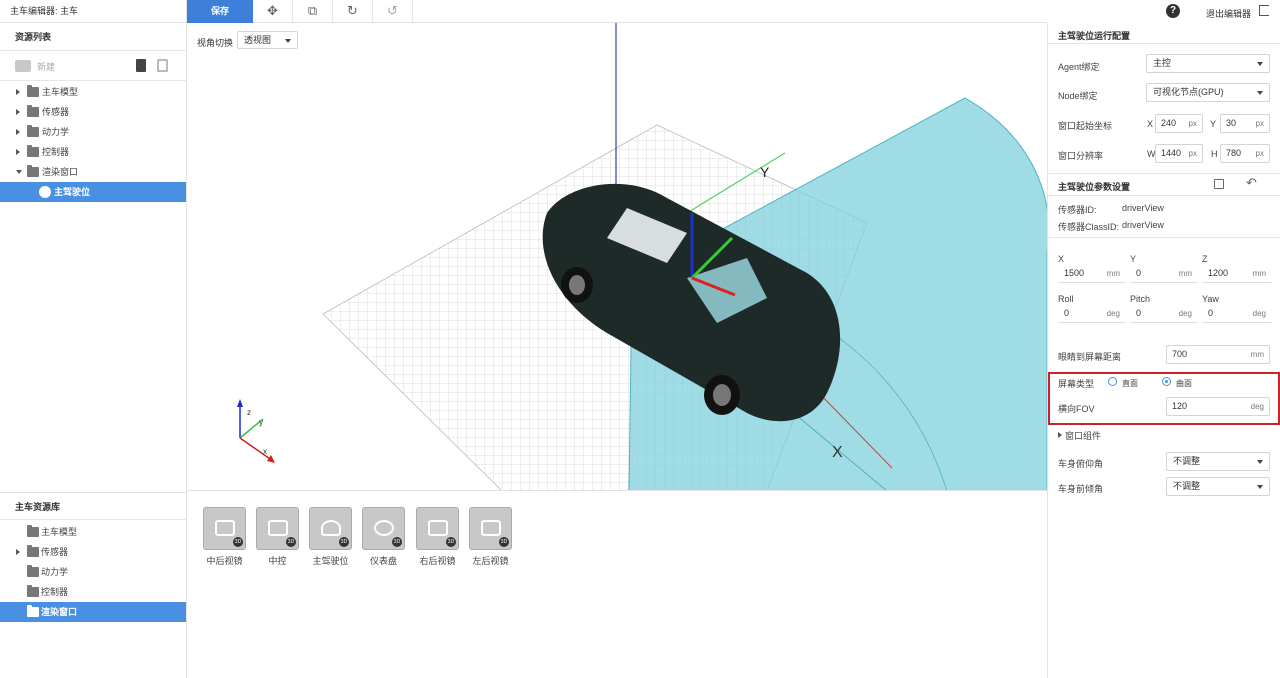 This screenshot has width=1280, height=678. I want to click on new-icon, so click(23, 66).